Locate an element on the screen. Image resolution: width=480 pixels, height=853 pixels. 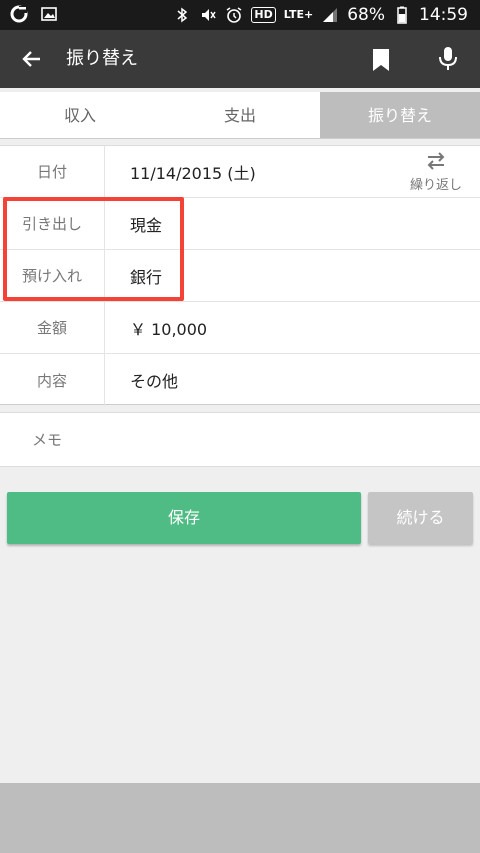
battery-charging-icon is located at coordinates (402, 15).